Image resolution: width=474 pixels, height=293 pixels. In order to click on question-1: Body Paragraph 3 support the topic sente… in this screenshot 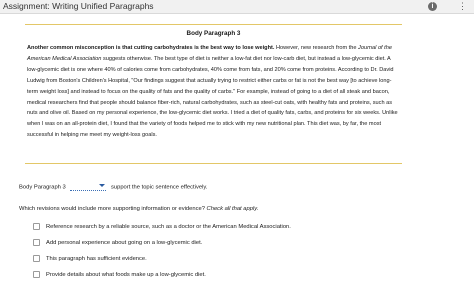, I will do `click(113, 188)`.